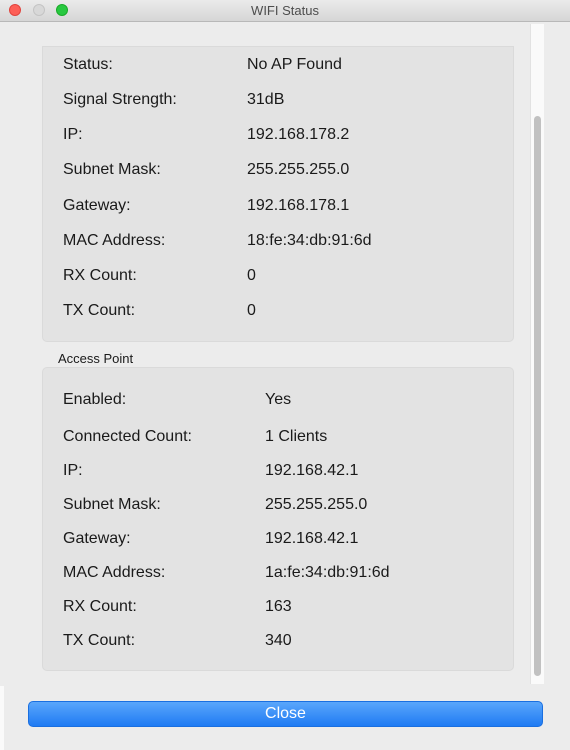 The width and height of the screenshot is (570, 750). I want to click on ap-gateway-row: Gateway: 192.168.42.1, so click(278, 542).